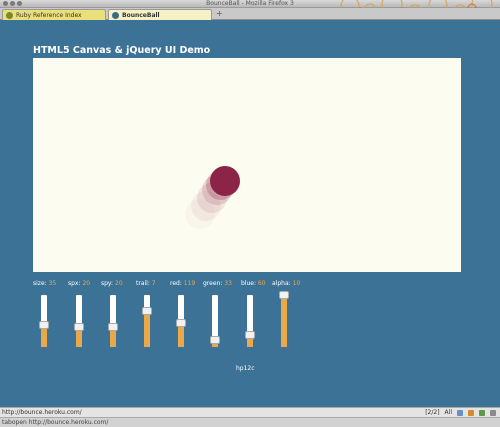 The height and width of the screenshot is (427, 500). Describe the element at coordinates (250, 321) in the screenshot. I see `blue-slider` at that location.